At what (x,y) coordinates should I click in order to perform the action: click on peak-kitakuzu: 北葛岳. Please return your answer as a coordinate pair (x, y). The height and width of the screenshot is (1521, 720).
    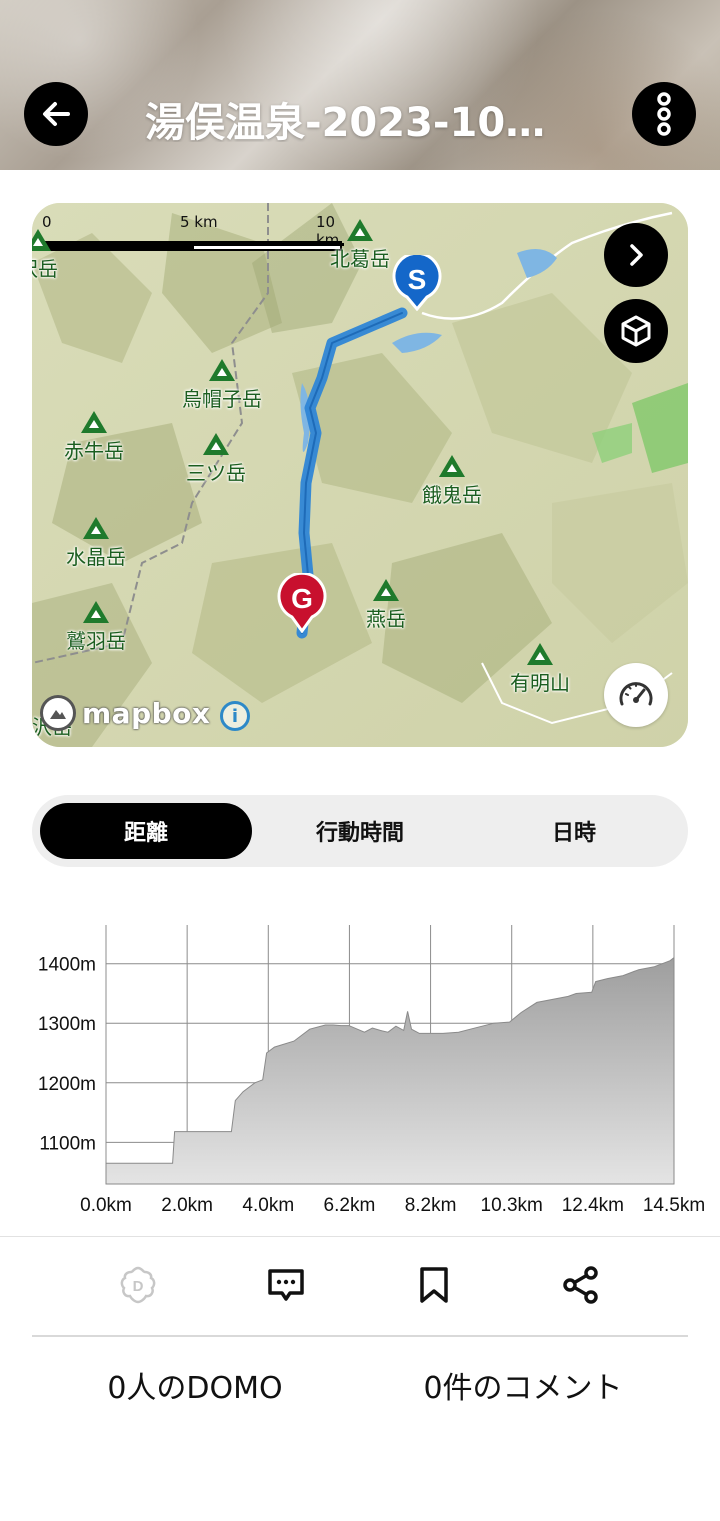
    Looking at the image, I should click on (360, 245).